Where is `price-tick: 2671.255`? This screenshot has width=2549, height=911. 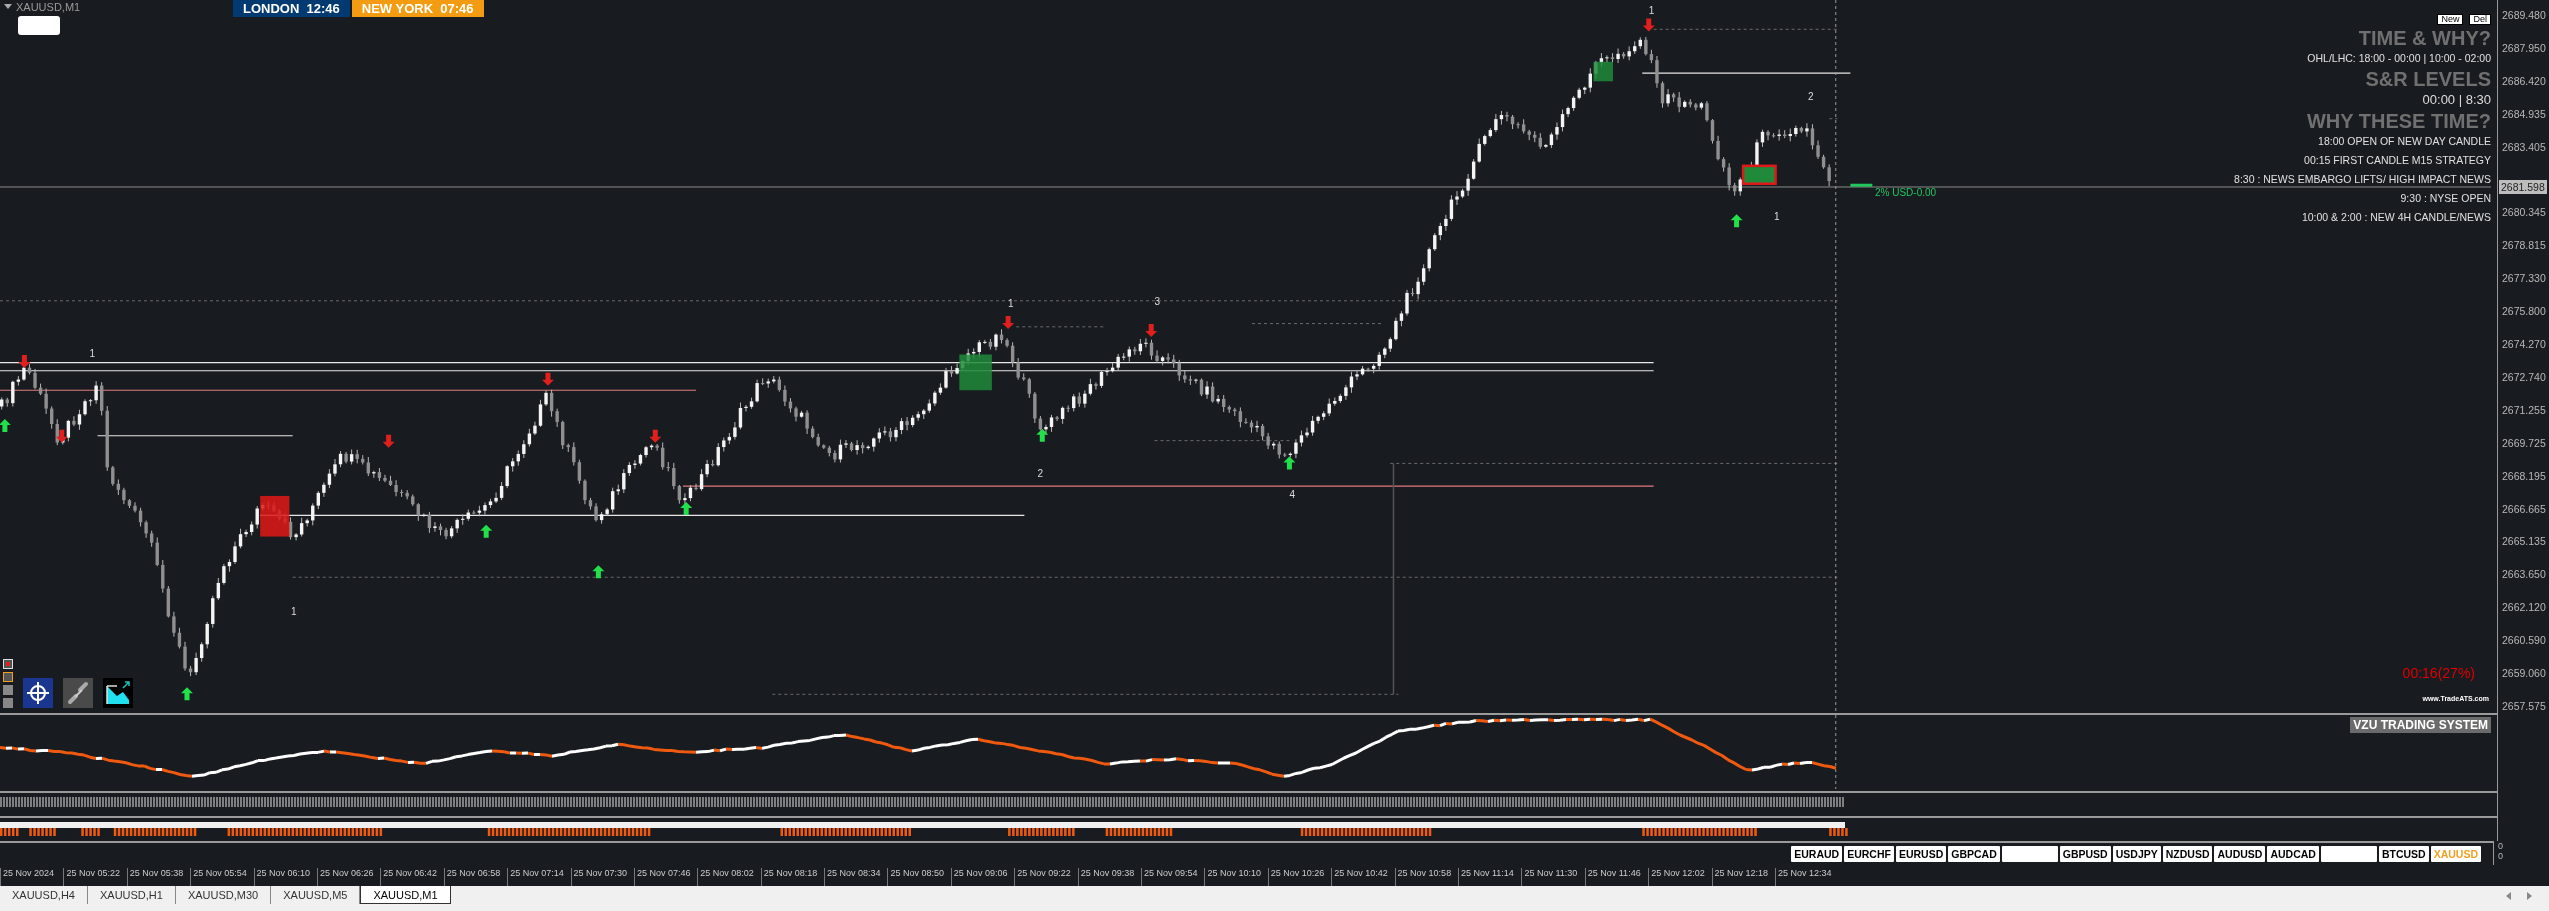
price-tick: 2671.255 is located at coordinates (2524, 409).